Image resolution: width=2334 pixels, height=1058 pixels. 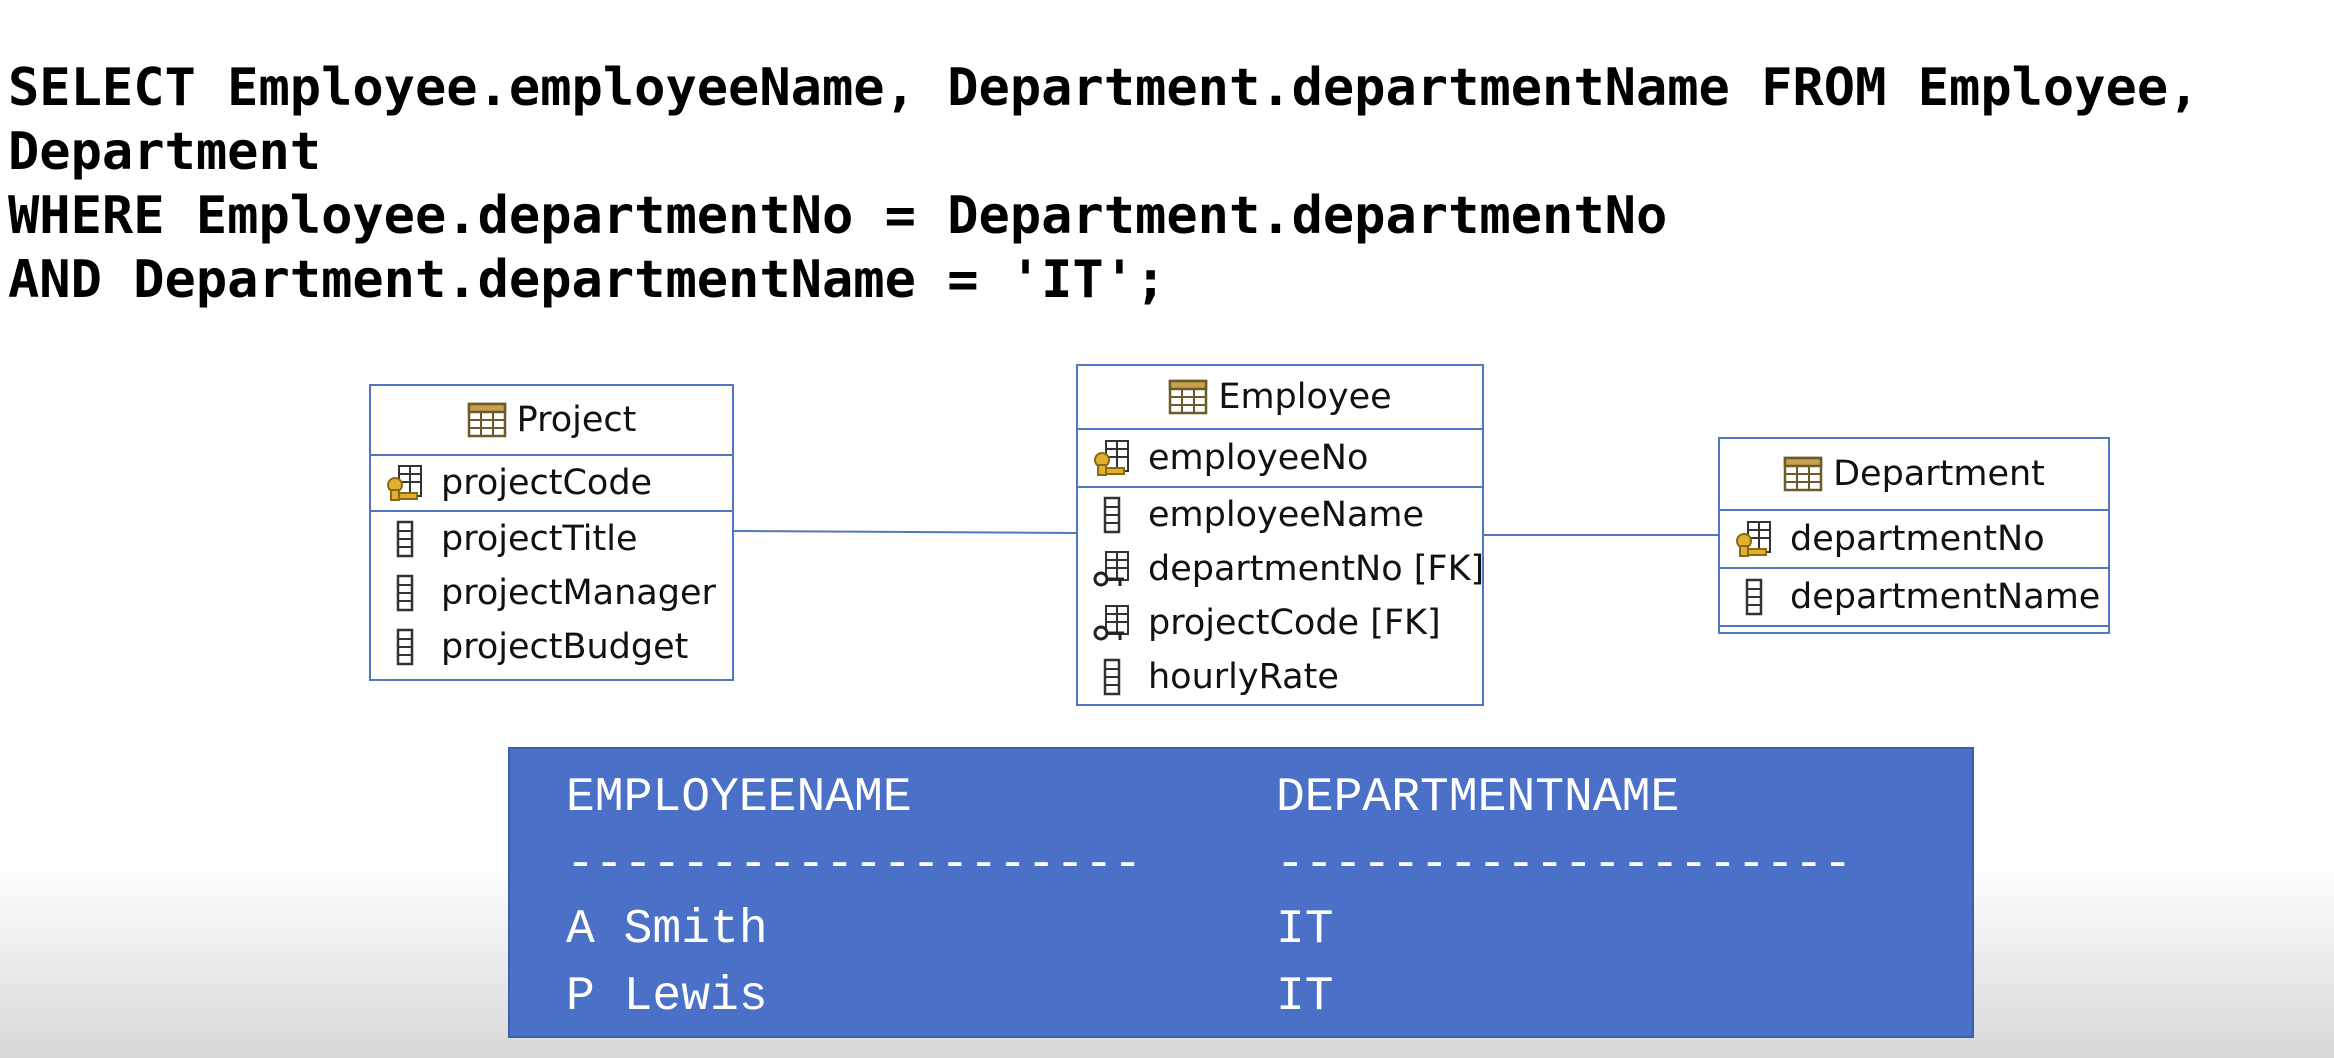 I want to click on entity-field-row: employeeName, so click(x=1280, y=515).